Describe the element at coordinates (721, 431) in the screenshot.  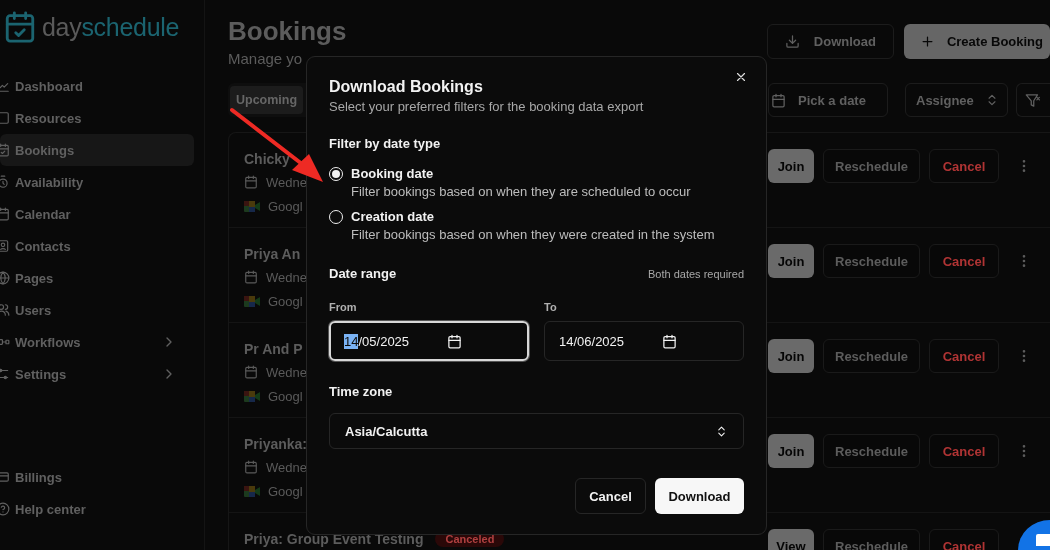
I see `chevrons-up-down-icon` at that location.